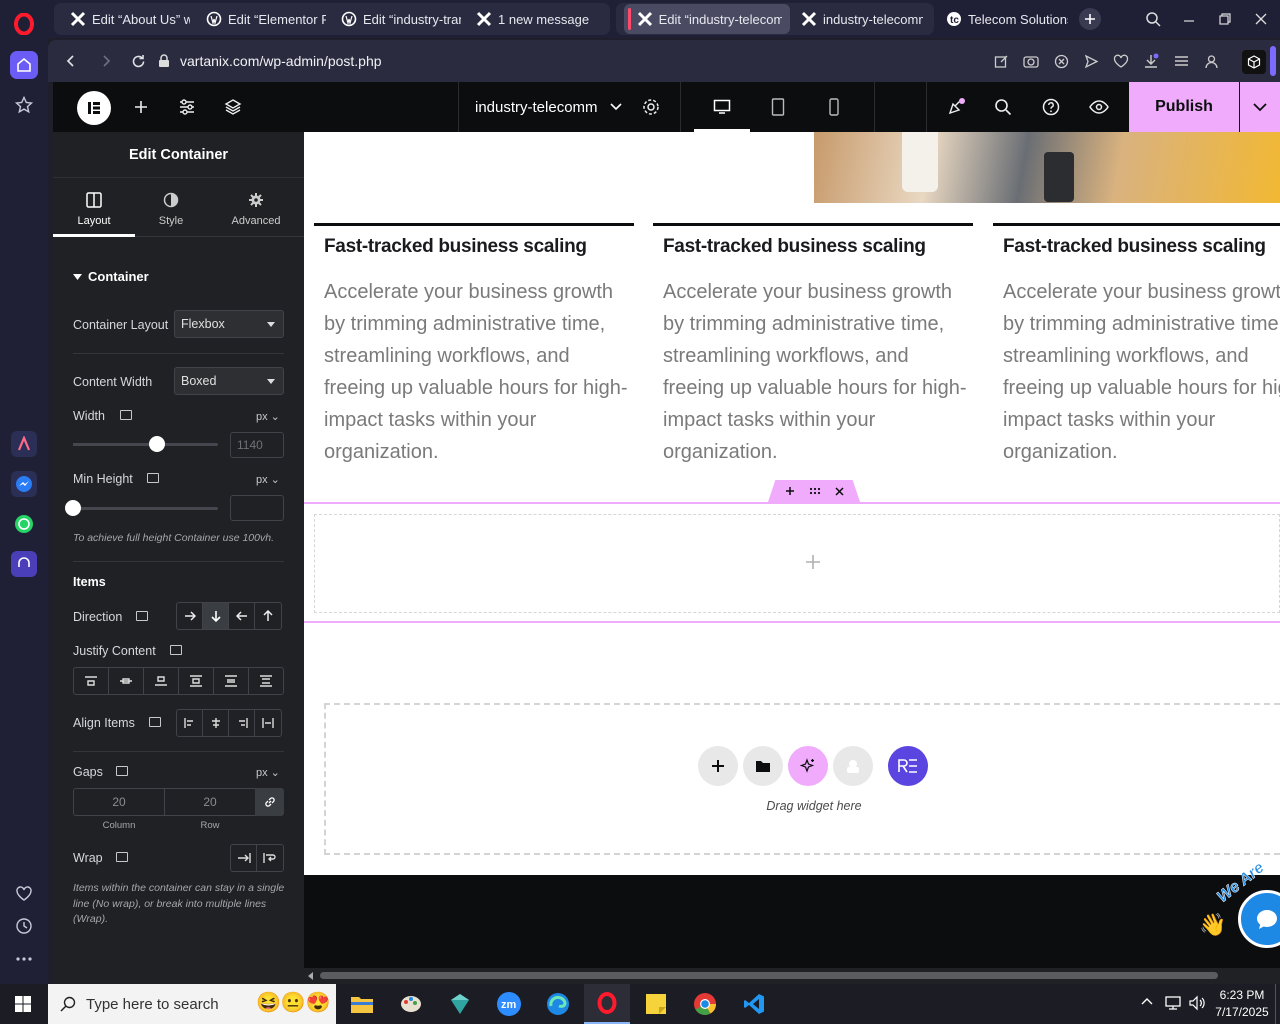 This screenshot has height=1024, width=1280. I want to click on snapshot-icon, so click(1031, 61).